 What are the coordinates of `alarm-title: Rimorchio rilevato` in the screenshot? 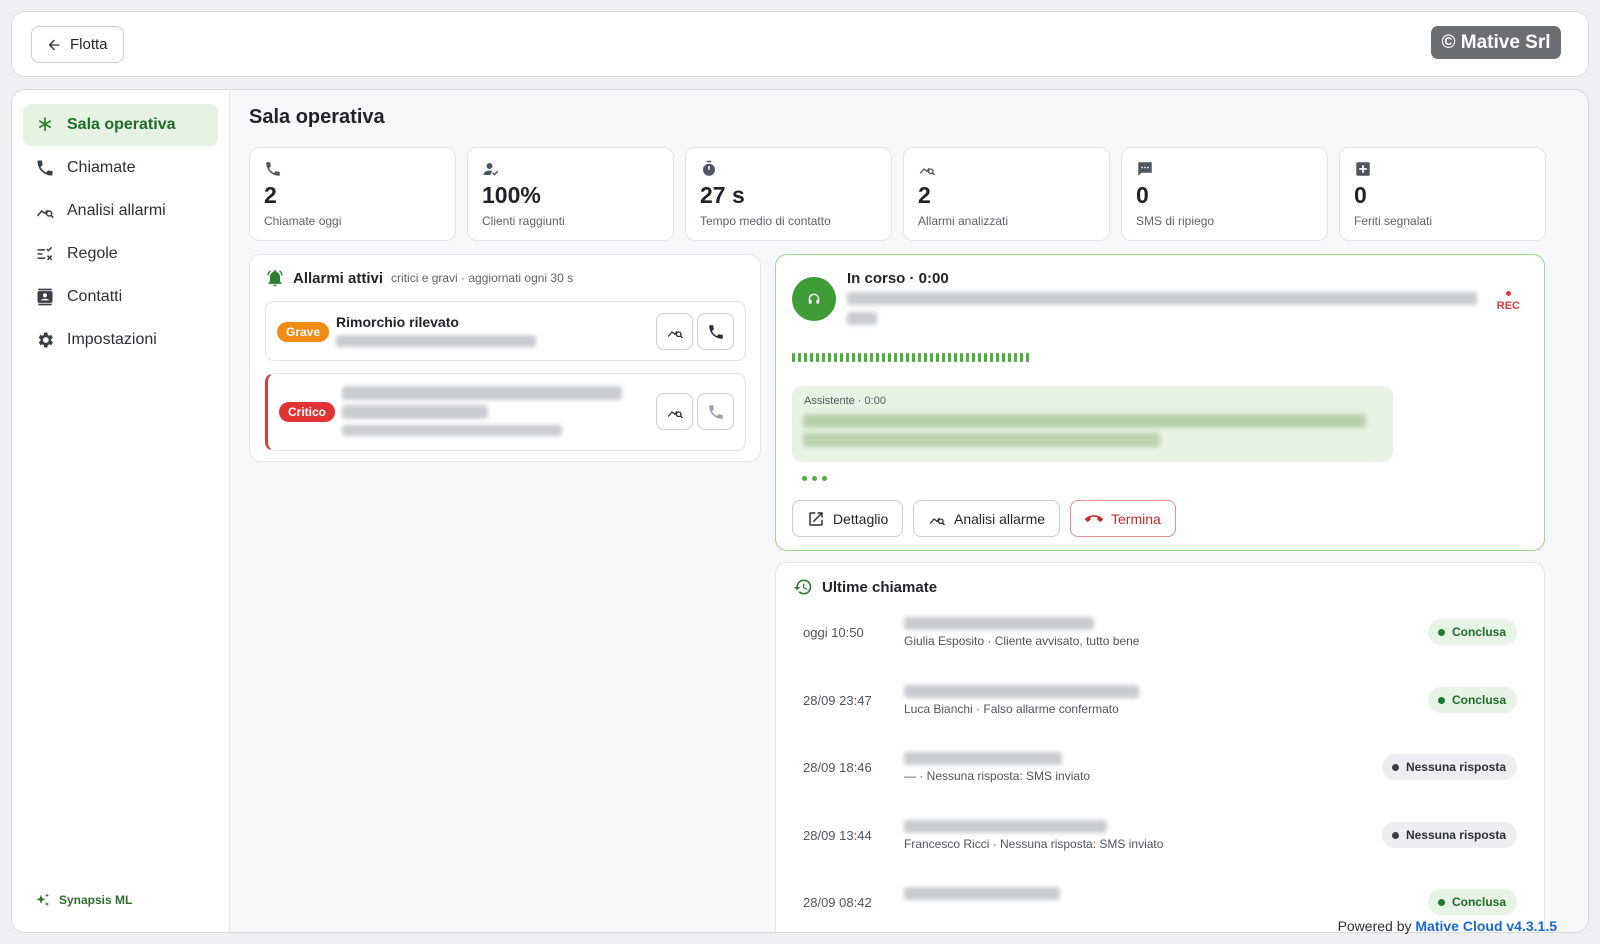 It's located at (397, 322).